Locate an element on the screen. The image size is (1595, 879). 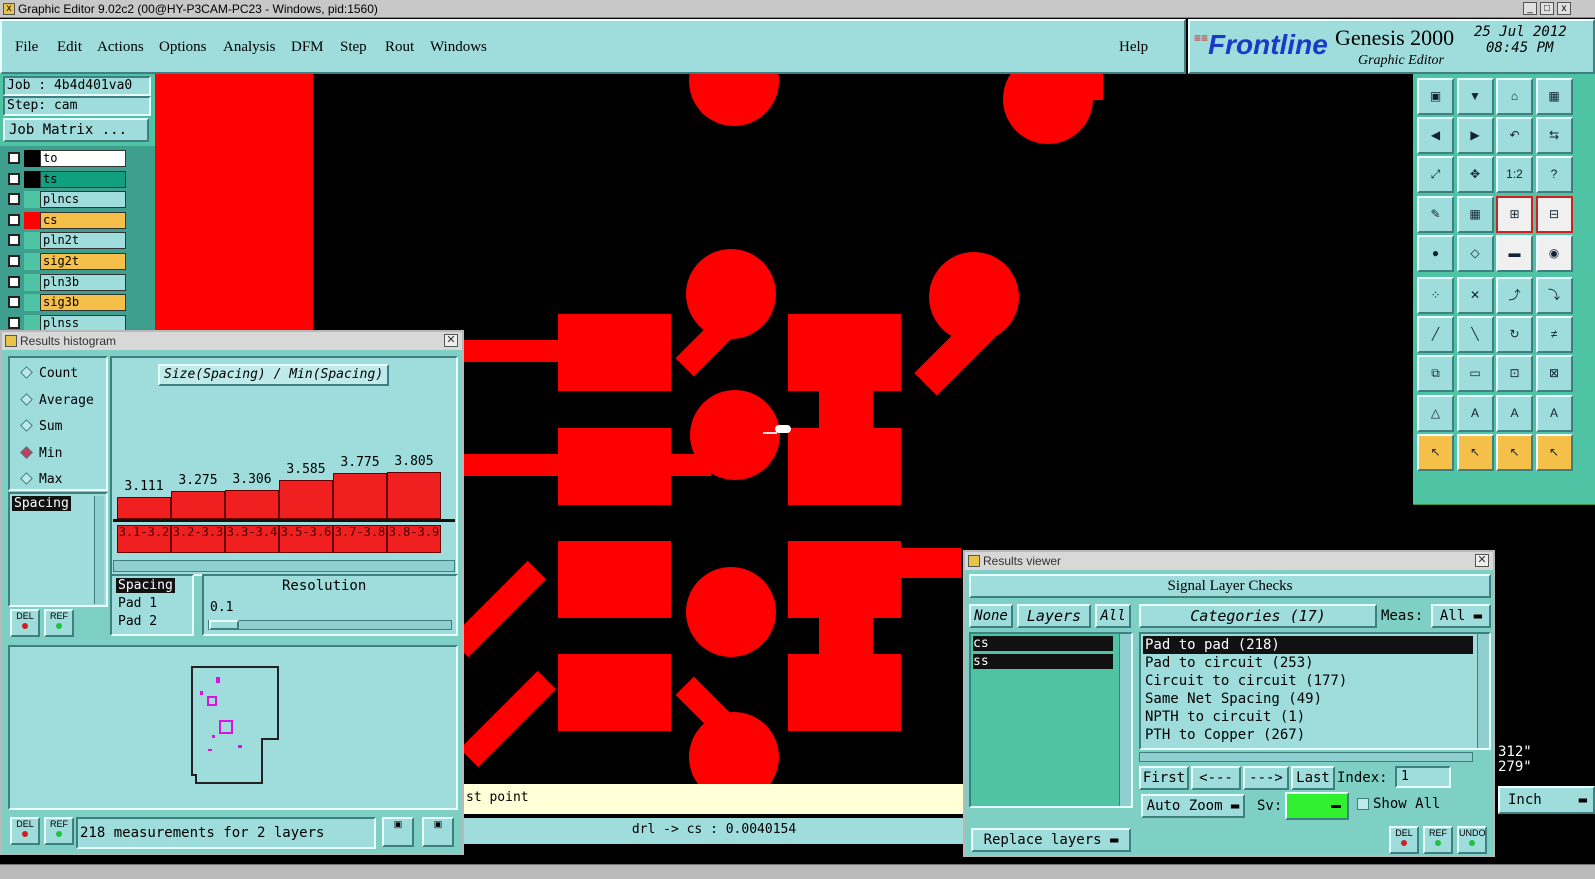
a4-icon: A is located at coordinates (1554, 413).